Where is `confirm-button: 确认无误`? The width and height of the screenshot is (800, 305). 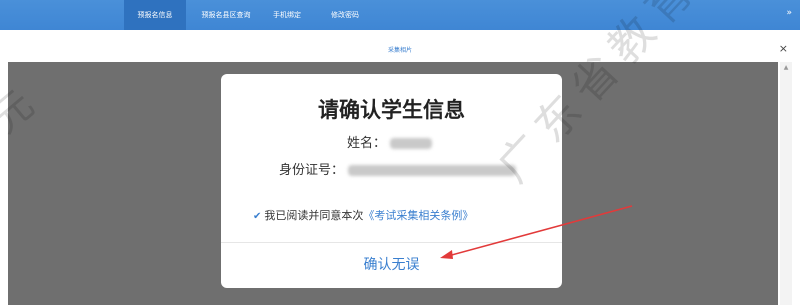
confirm-button: 确认无误 is located at coordinates (391, 265).